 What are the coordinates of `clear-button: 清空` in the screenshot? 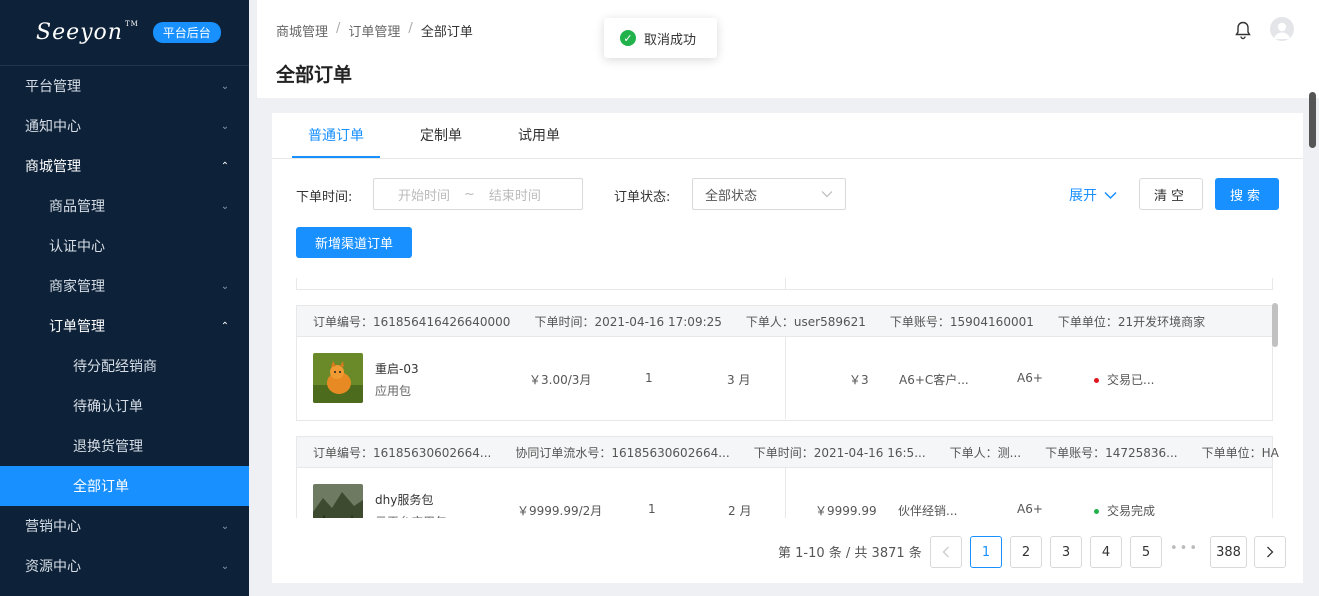 It's located at (1171, 194).